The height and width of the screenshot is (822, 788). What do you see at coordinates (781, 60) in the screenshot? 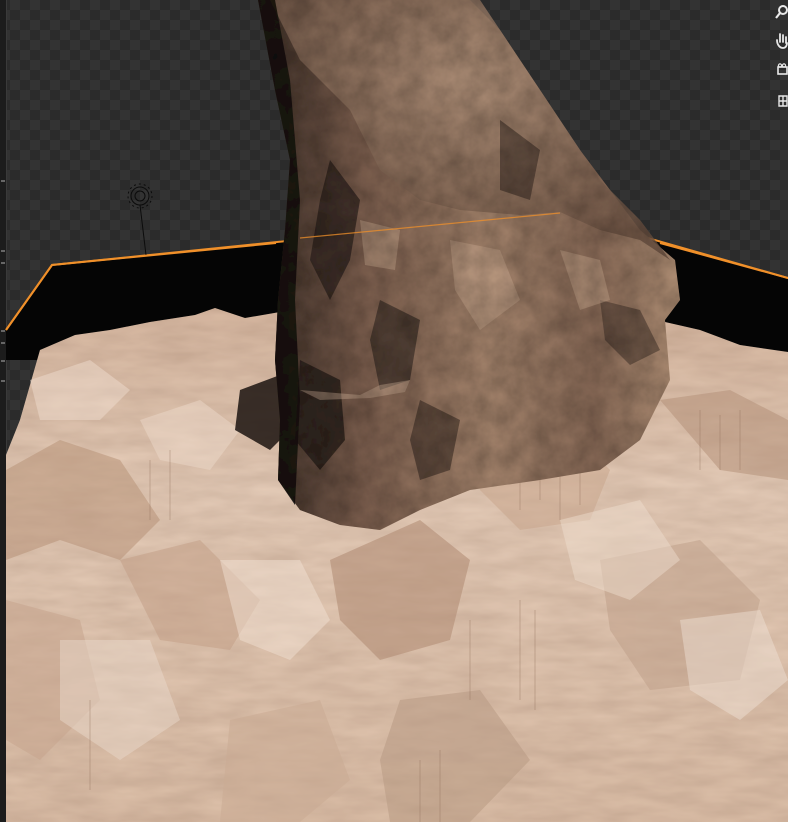
I see `navigation-gizmo` at bounding box center [781, 60].